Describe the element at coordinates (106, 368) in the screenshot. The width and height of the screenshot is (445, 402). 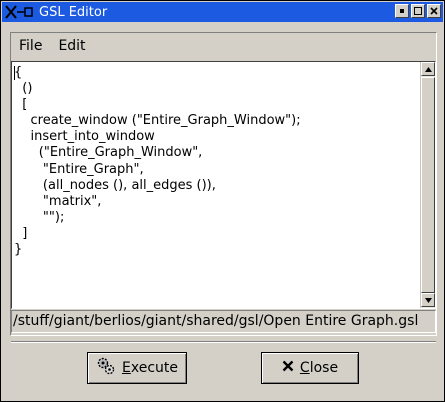
I see `gears-icon` at that location.